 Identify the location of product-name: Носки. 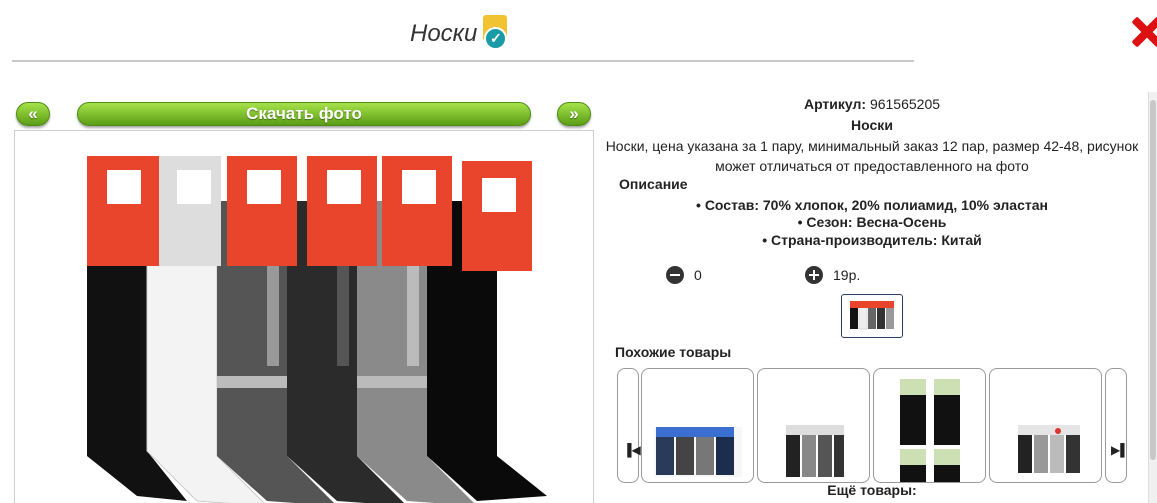
(872, 125).